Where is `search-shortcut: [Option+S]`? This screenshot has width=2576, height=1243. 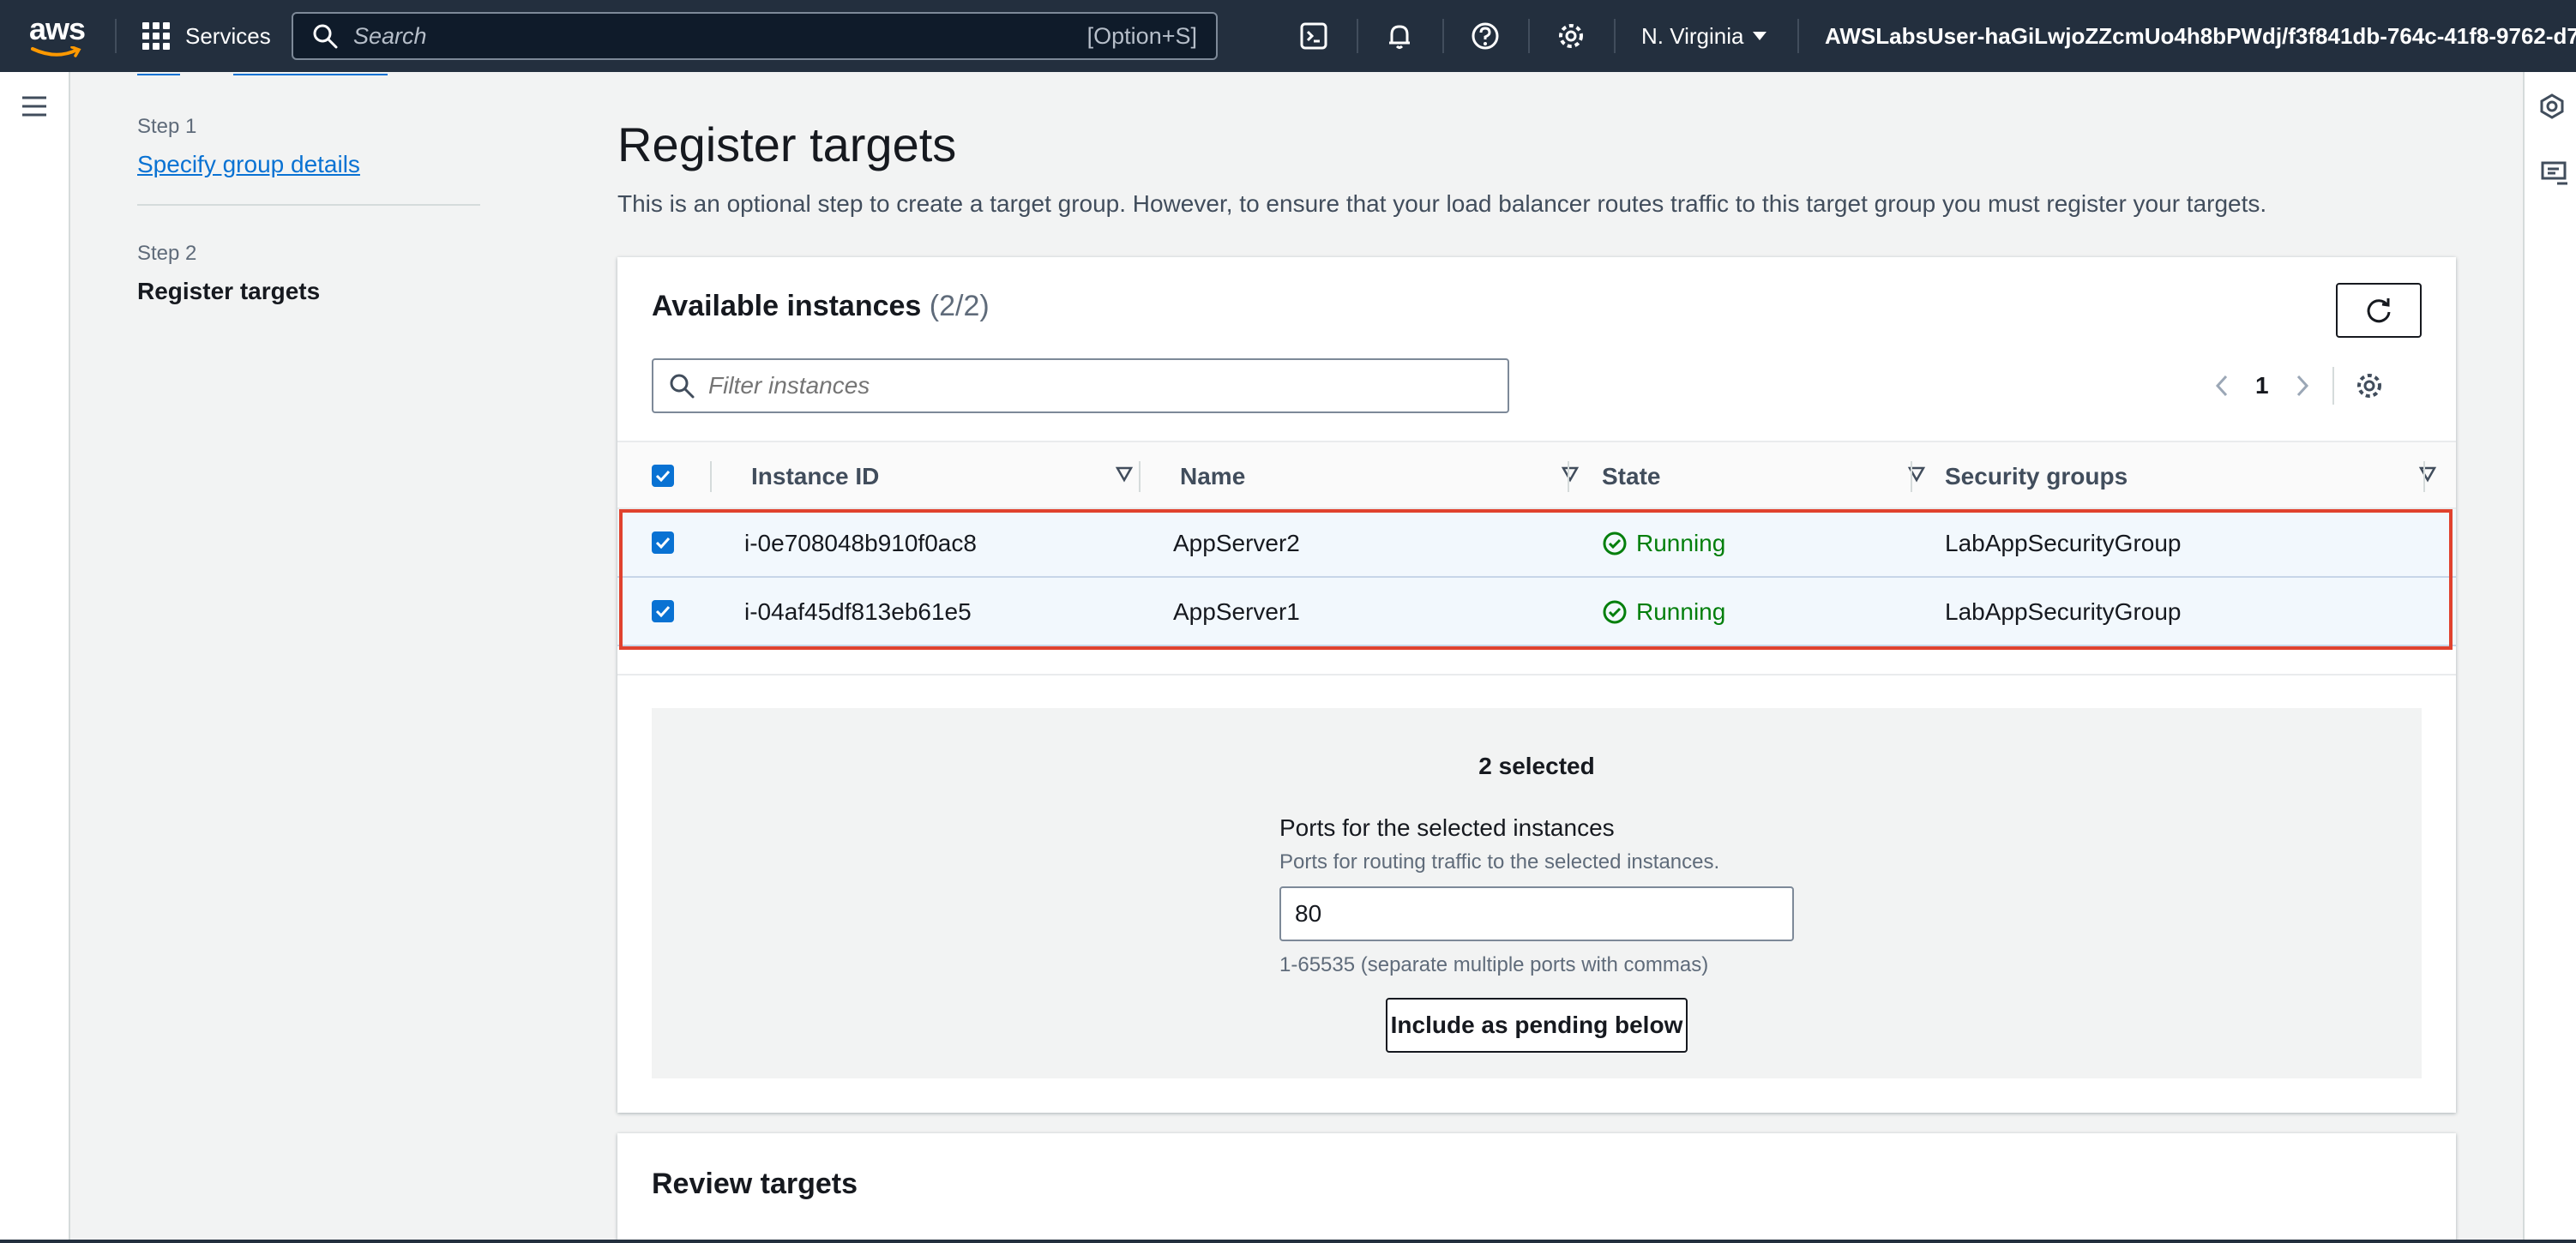 search-shortcut: [Option+S] is located at coordinates (1141, 35).